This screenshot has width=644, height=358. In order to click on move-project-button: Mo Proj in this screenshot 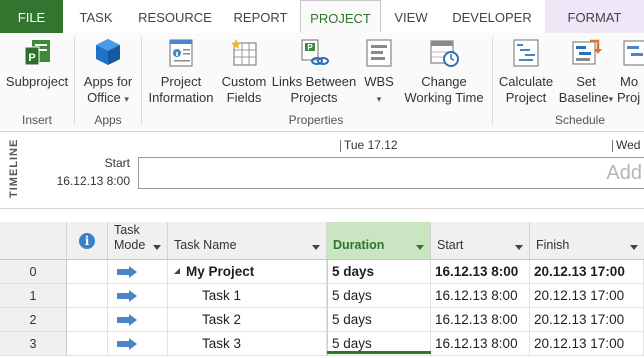, I will do `click(630, 71)`.